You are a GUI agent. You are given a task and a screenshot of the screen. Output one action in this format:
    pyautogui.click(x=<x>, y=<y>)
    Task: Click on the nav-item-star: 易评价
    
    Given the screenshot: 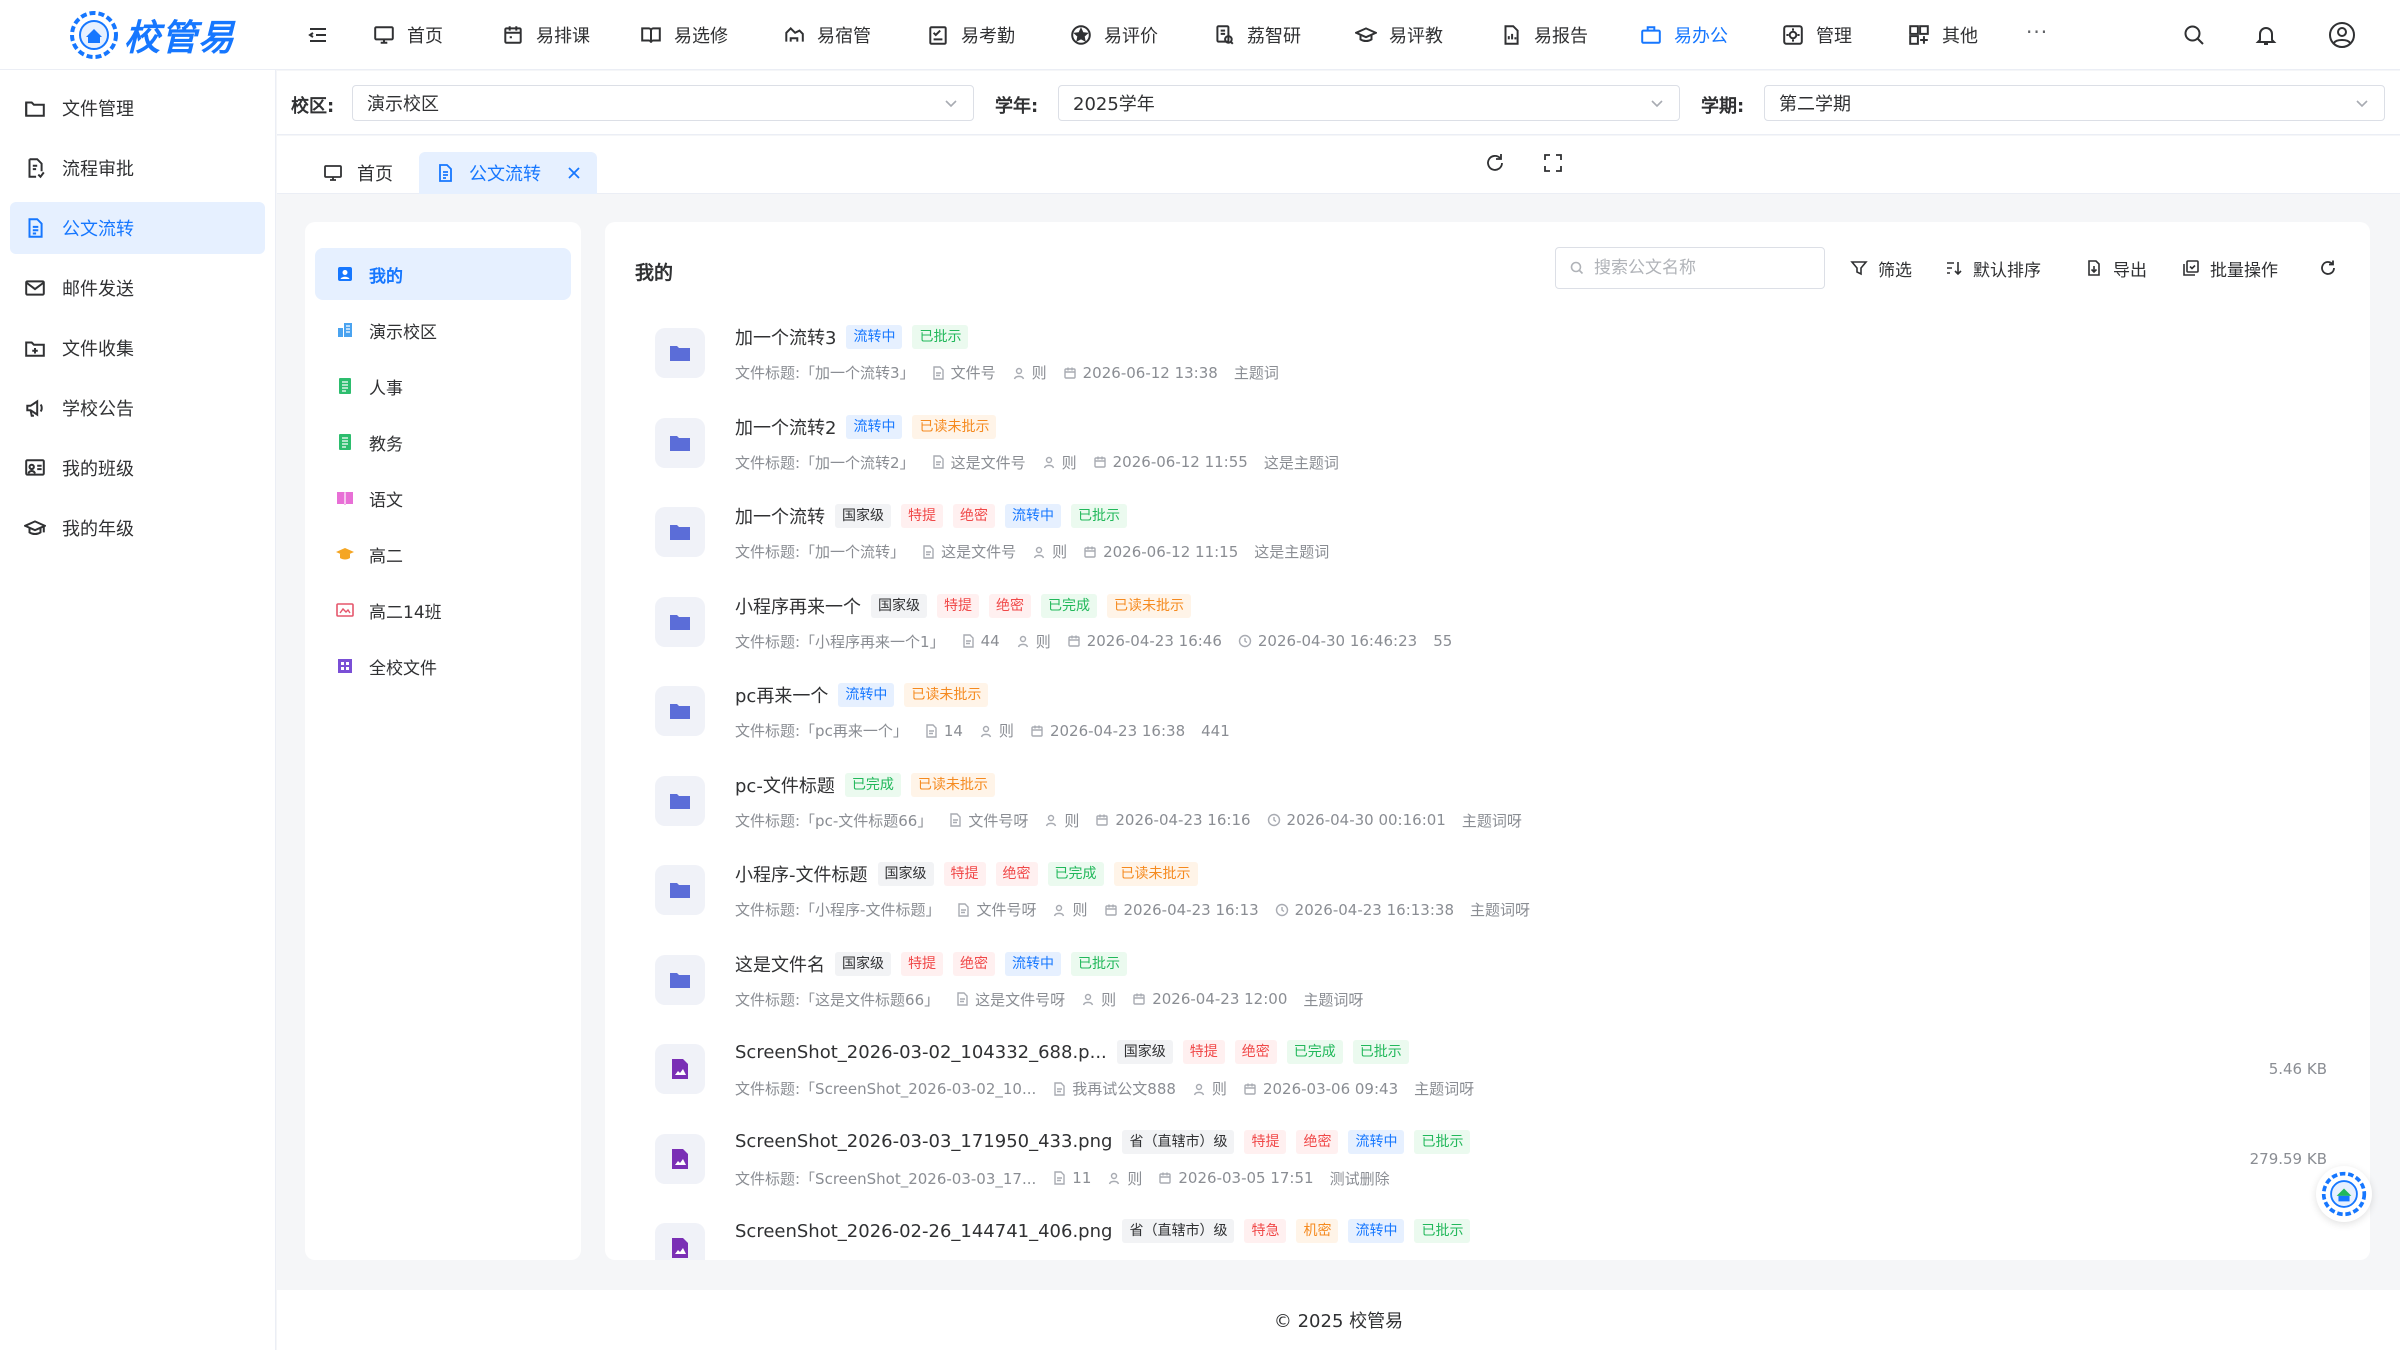 What is the action you would take?
    pyautogui.click(x=1114, y=35)
    